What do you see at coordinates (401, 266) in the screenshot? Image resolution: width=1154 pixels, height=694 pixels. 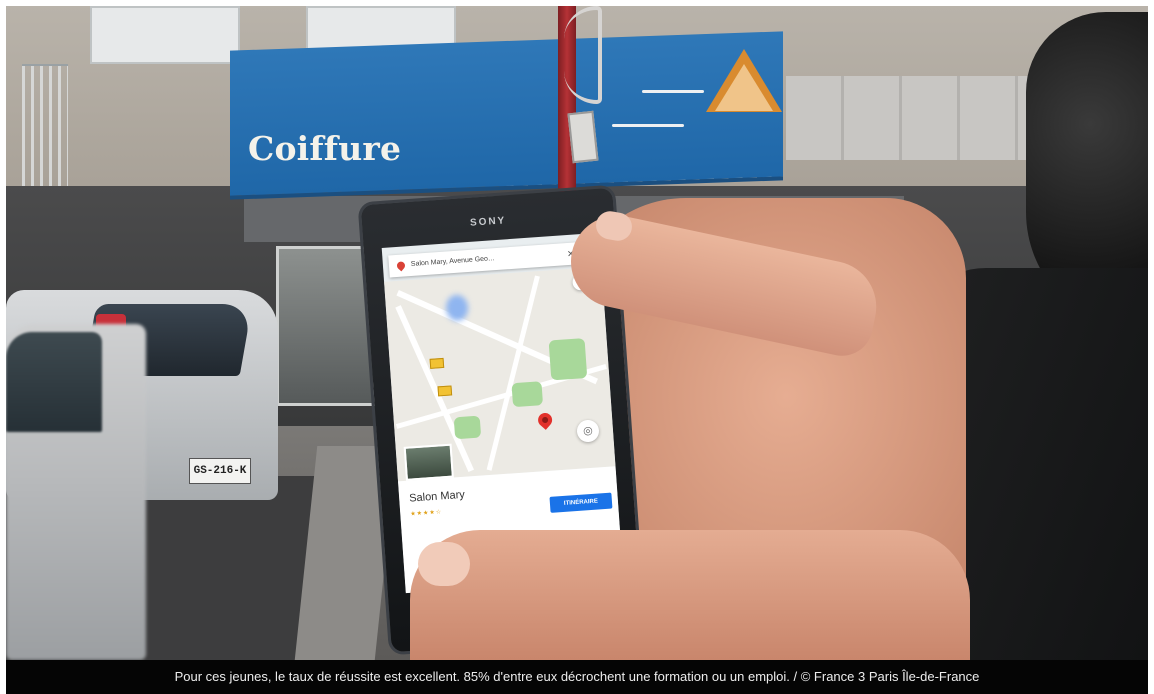 I see `place-pin-icon` at bounding box center [401, 266].